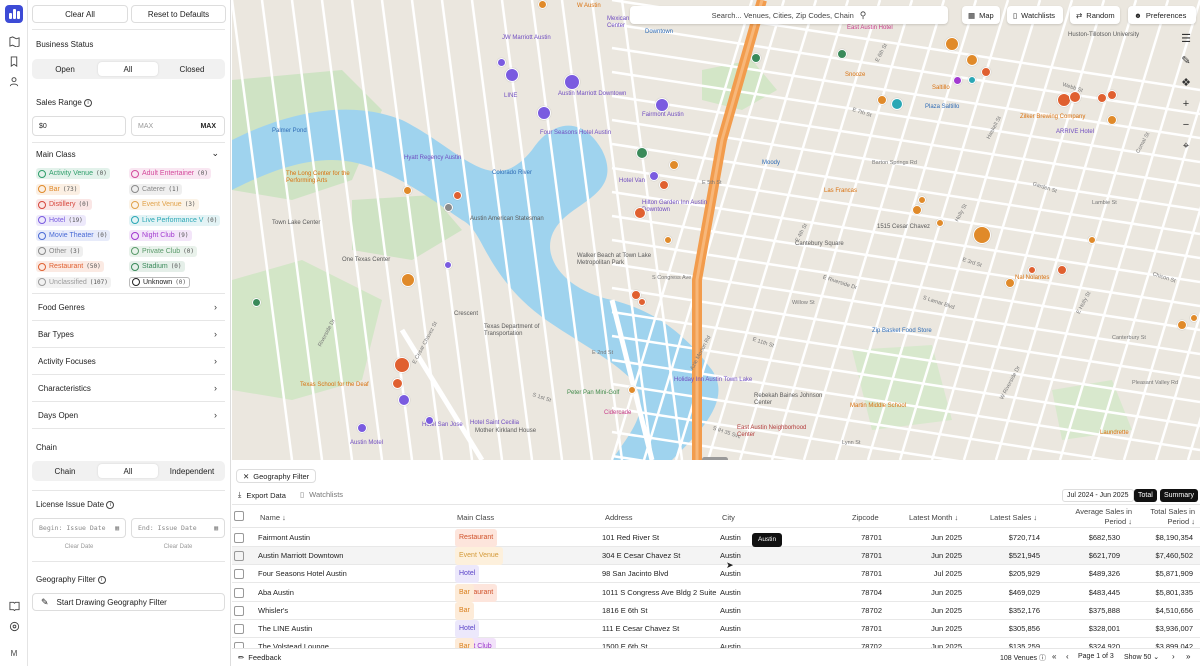 This screenshot has height=666, width=1200. I want to click on main-class-chip: Night Club (9), so click(160, 235).